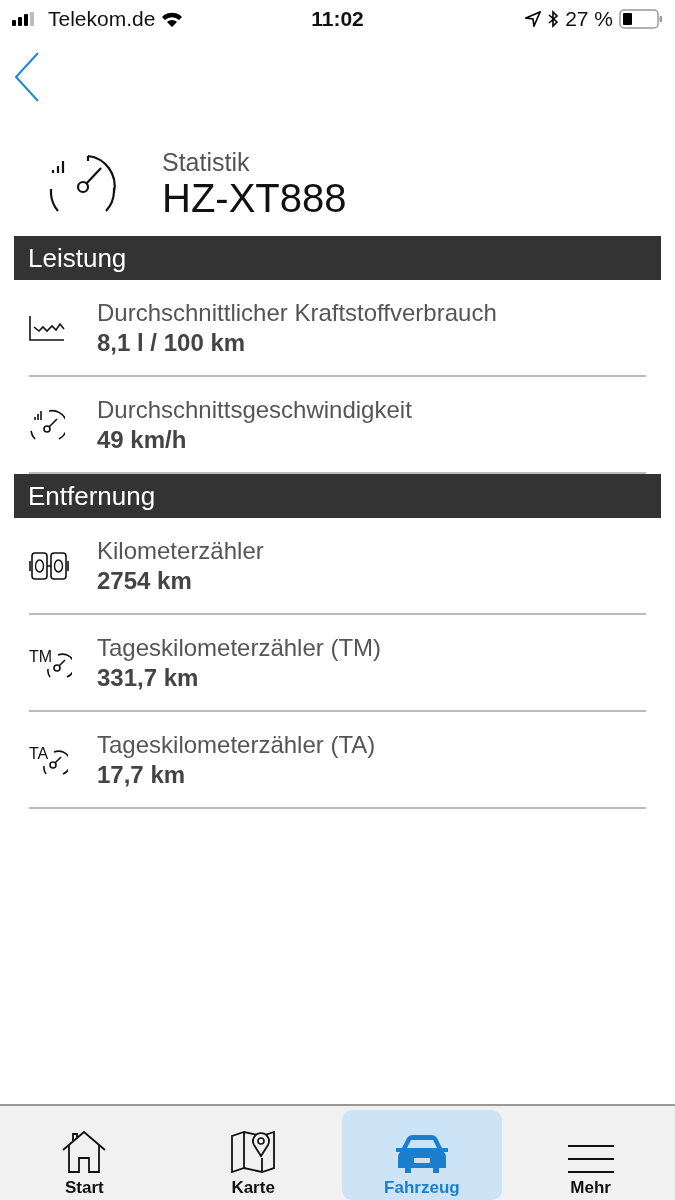  I want to click on odometer-icon, so click(49, 565).